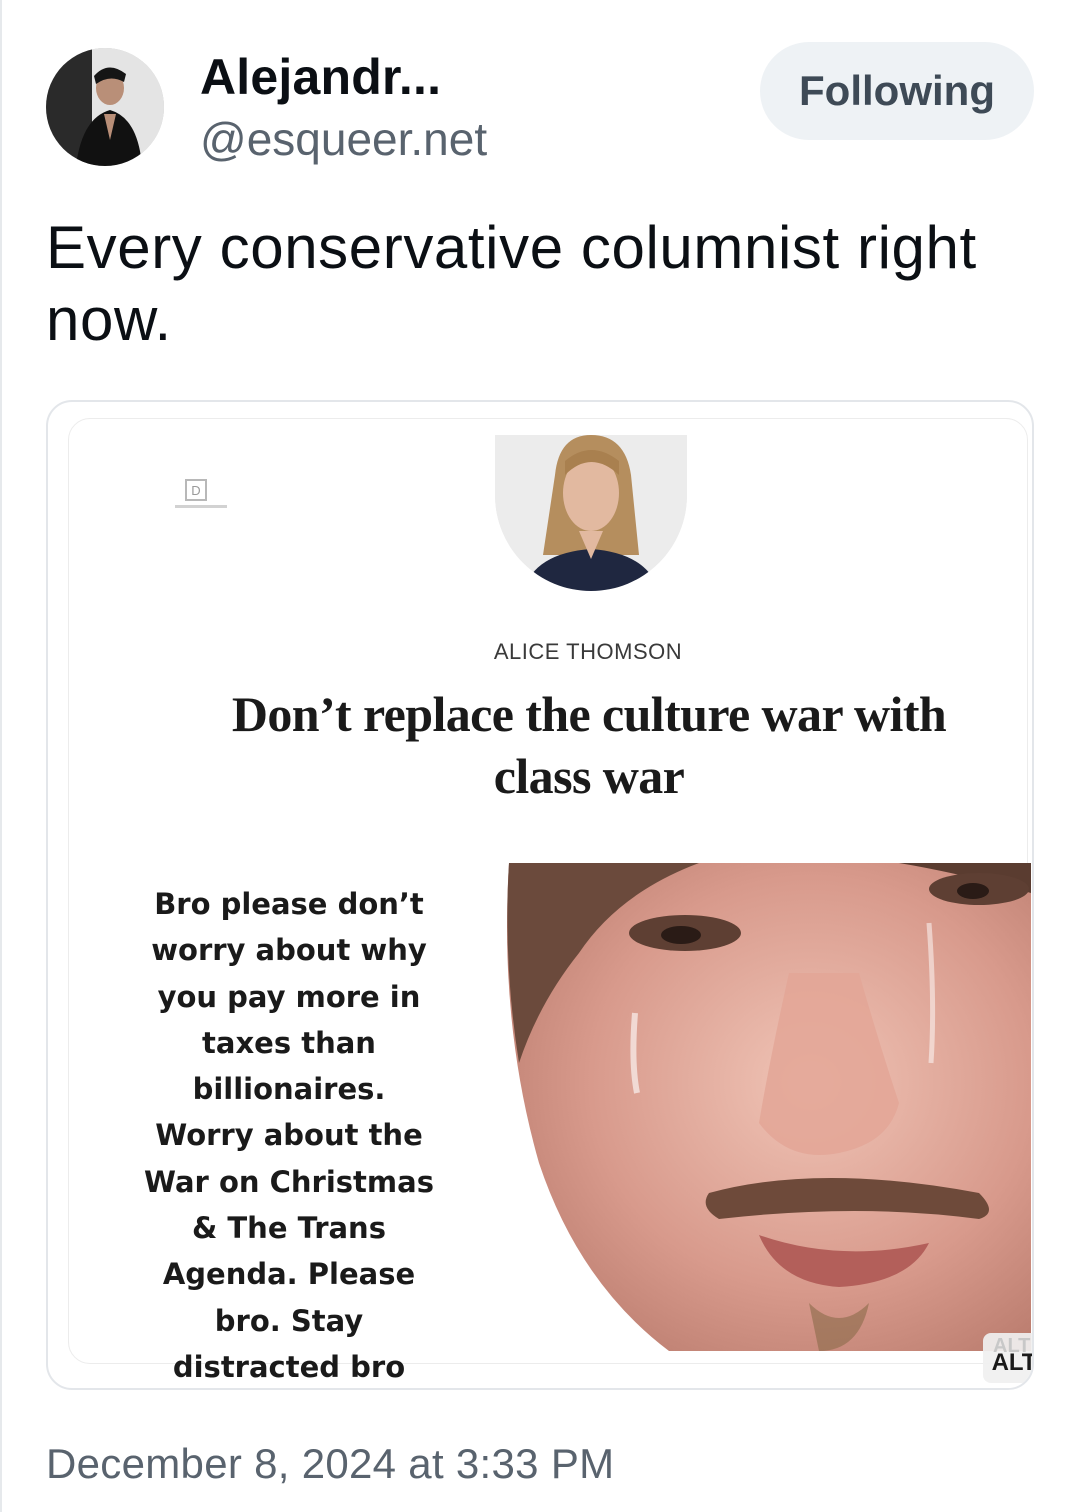 The width and height of the screenshot is (1080, 1512). What do you see at coordinates (330, 1464) in the screenshot?
I see `post-timestamp: December 8, 2024 at 3:33 PM` at bounding box center [330, 1464].